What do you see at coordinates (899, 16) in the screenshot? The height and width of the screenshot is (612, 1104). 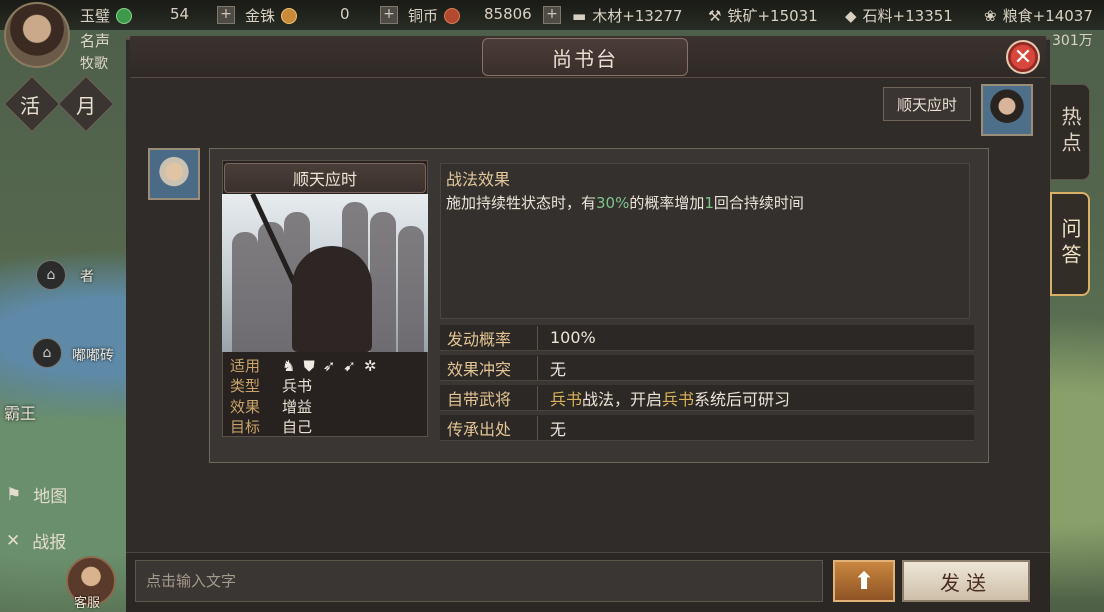 I see `stone-resource: ◆ 石料+13351` at bounding box center [899, 16].